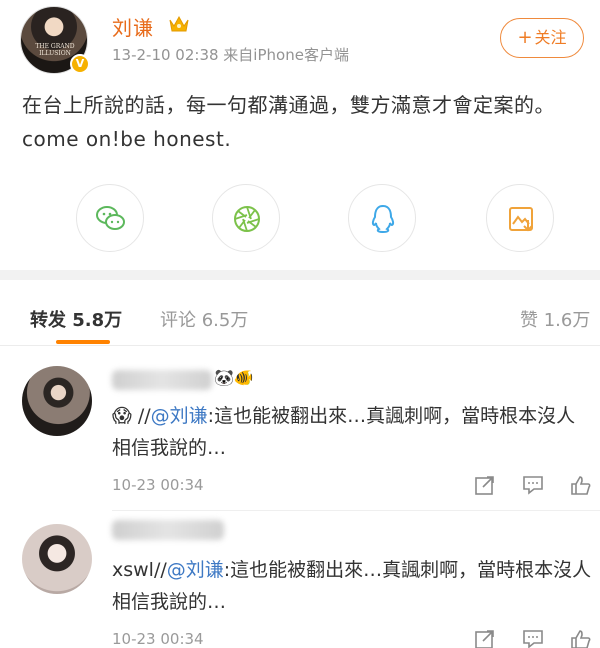 The image size is (600, 648). I want to click on save-image-icon, so click(521, 219).